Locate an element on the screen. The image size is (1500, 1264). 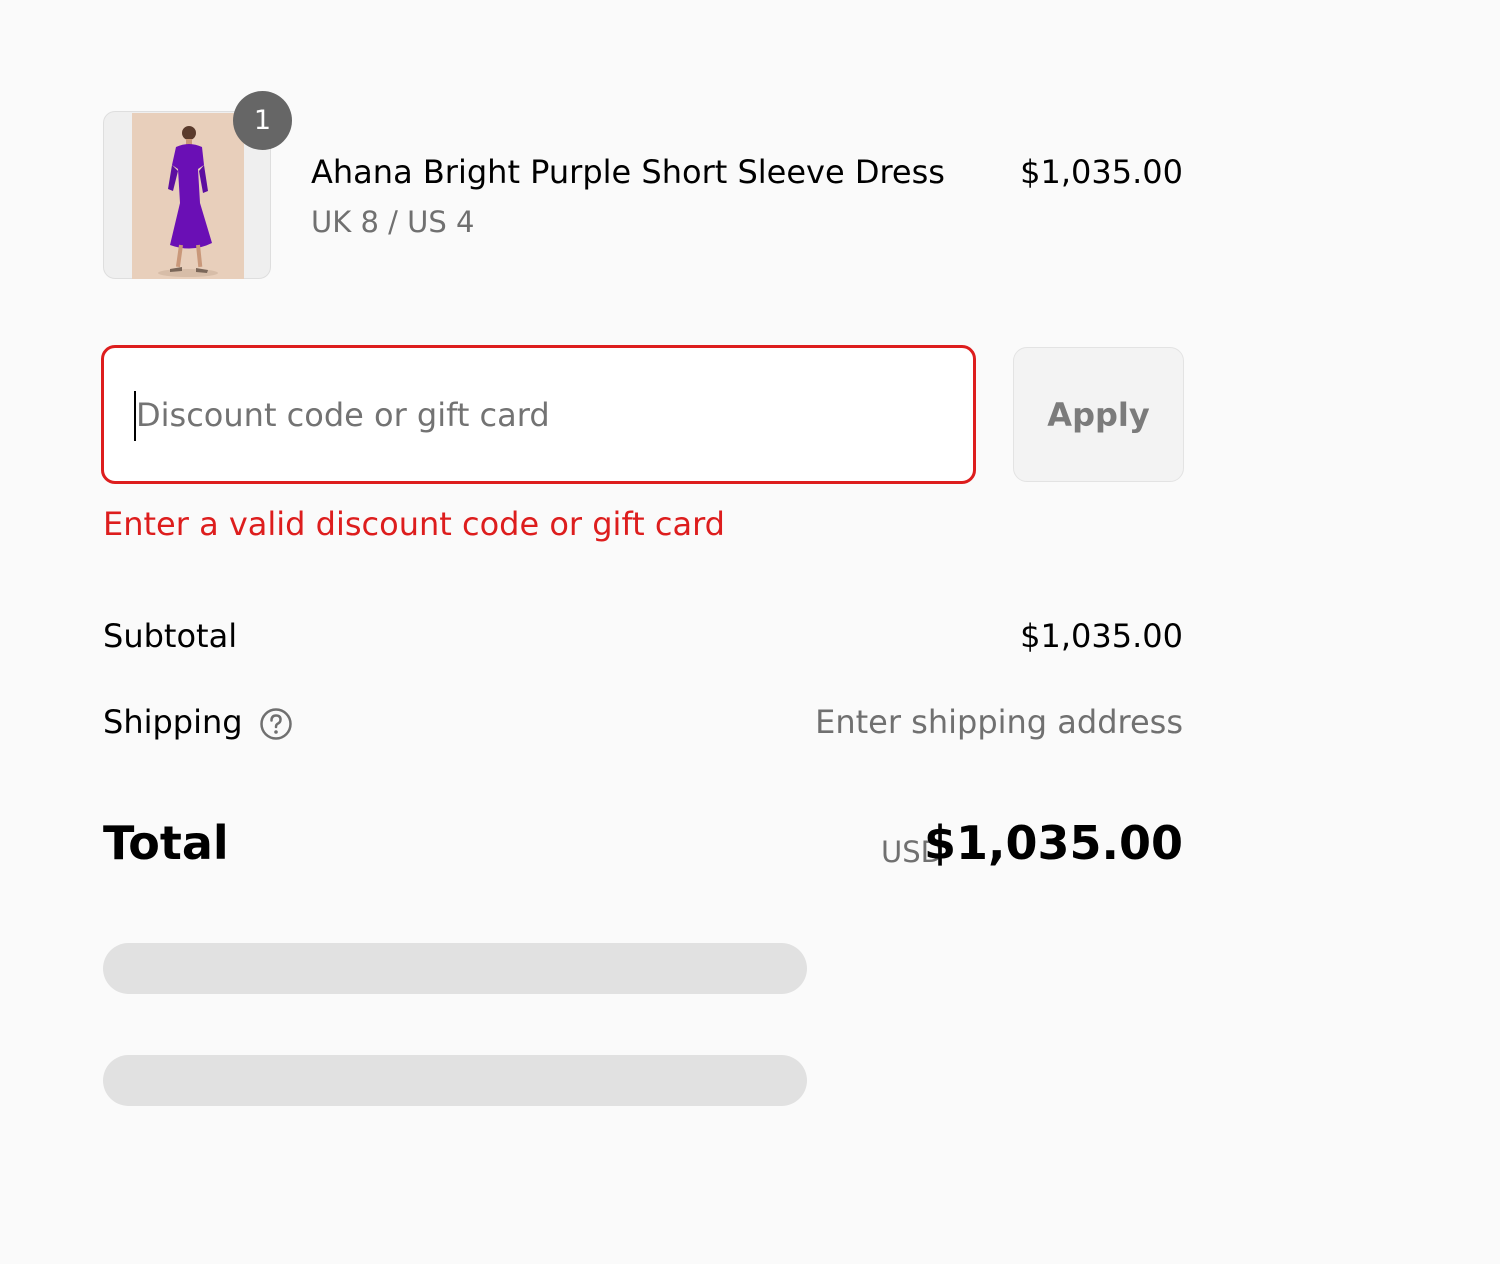
question-circle-icon is located at coordinates (276, 724).